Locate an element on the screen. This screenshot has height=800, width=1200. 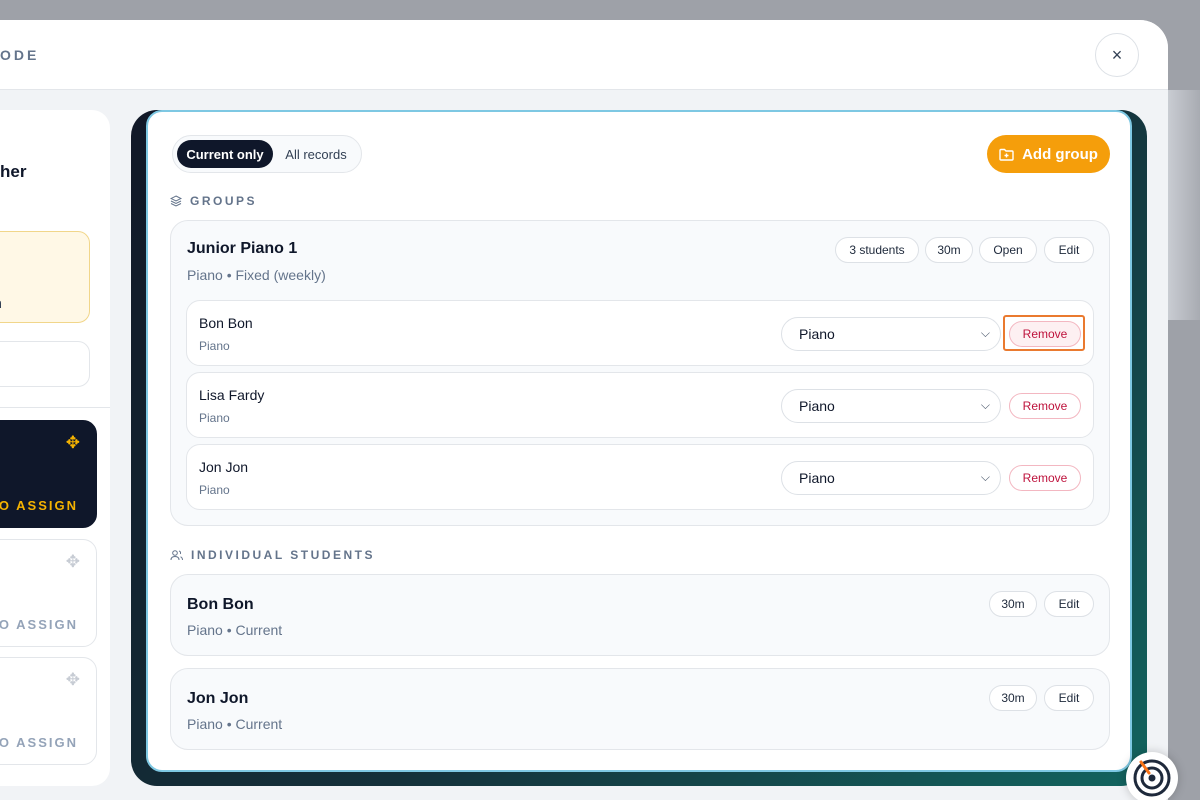
close-icon: × is located at coordinates (1117, 54).